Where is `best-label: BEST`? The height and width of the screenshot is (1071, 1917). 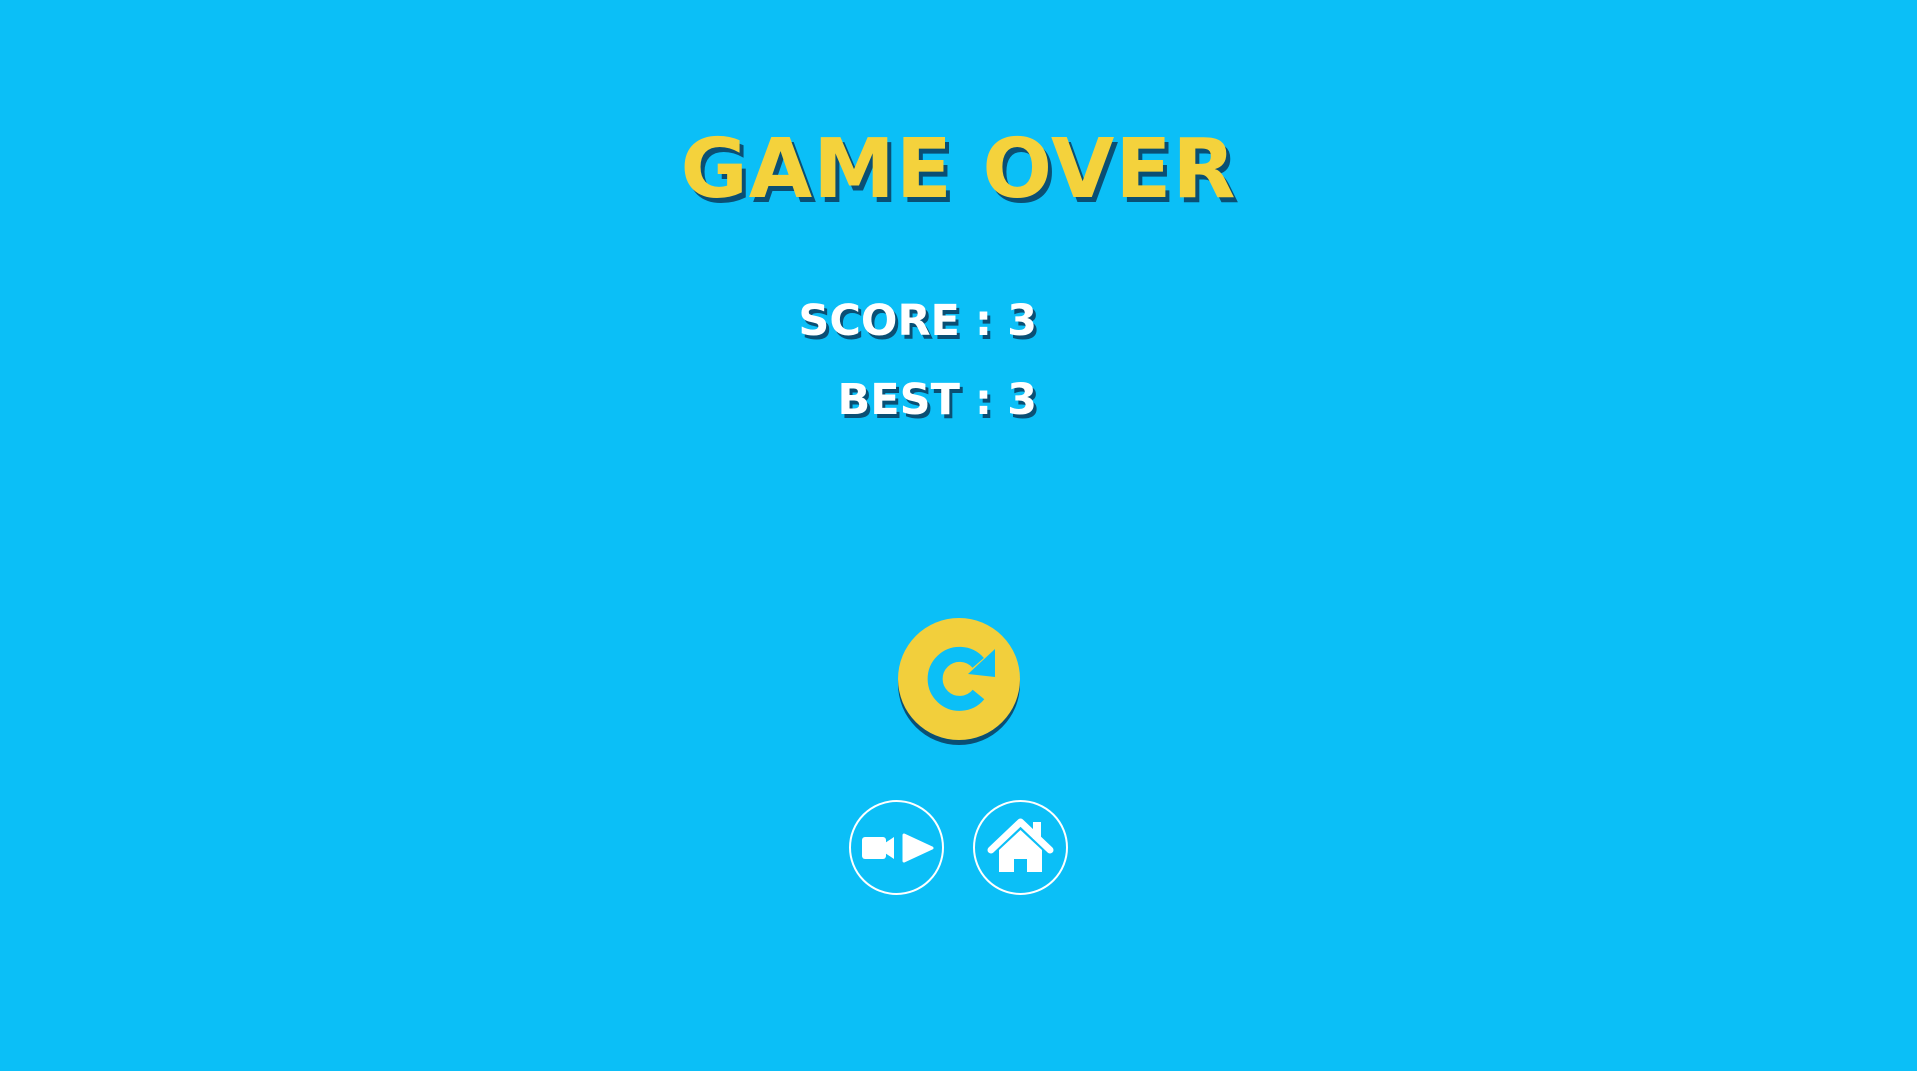 best-label: BEST is located at coordinates (898, 400).